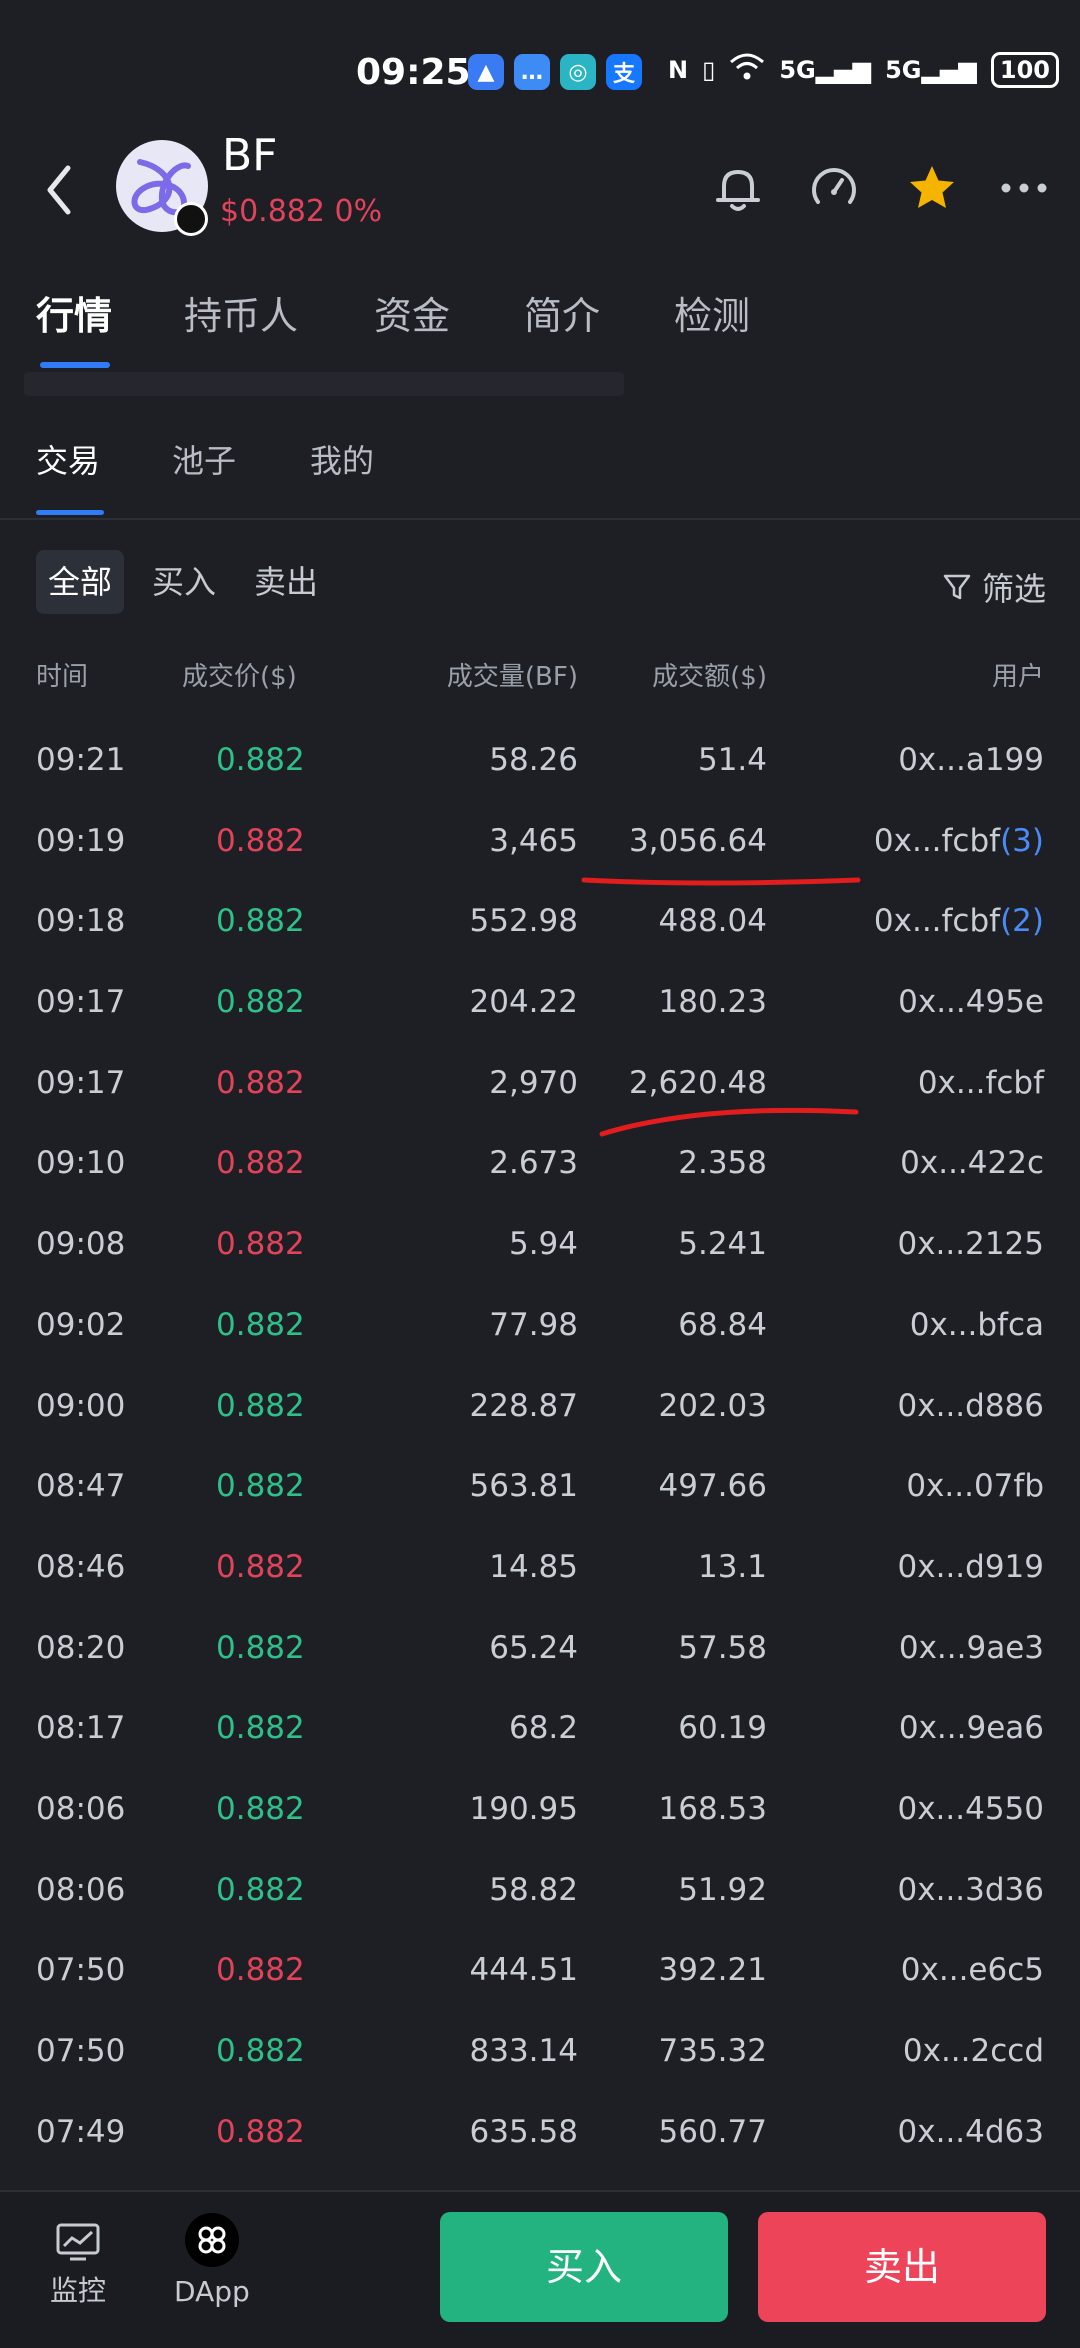 The width and height of the screenshot is (1080, 2348). What do you see at coordinates (81, 1647) in the screenshot?
I see `trade-time: 08:20` at bounding box center [81, 1647].